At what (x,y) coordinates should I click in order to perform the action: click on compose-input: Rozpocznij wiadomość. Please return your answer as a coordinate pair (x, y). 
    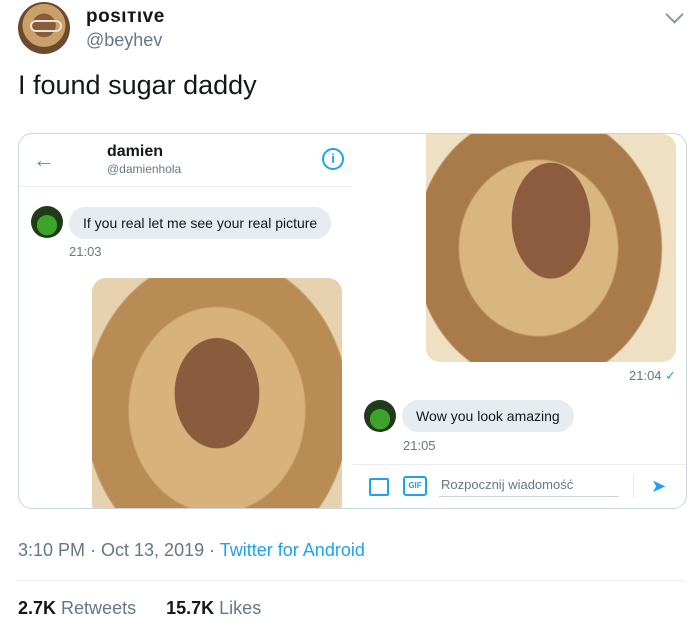
    Looking at the image, I should click on (507, 484).